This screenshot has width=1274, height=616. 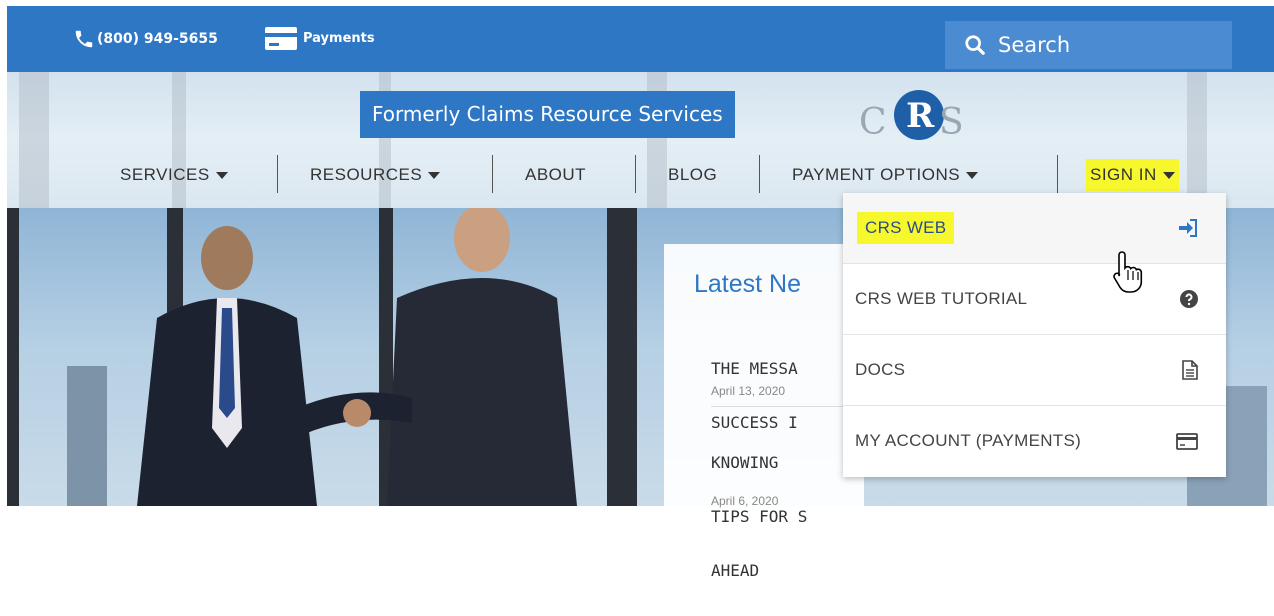 What do you see at coordinates (547, 114) in the screenshot?
I see `tagline: Formerly Claims Resource Services` at bounding box center [547, 114].